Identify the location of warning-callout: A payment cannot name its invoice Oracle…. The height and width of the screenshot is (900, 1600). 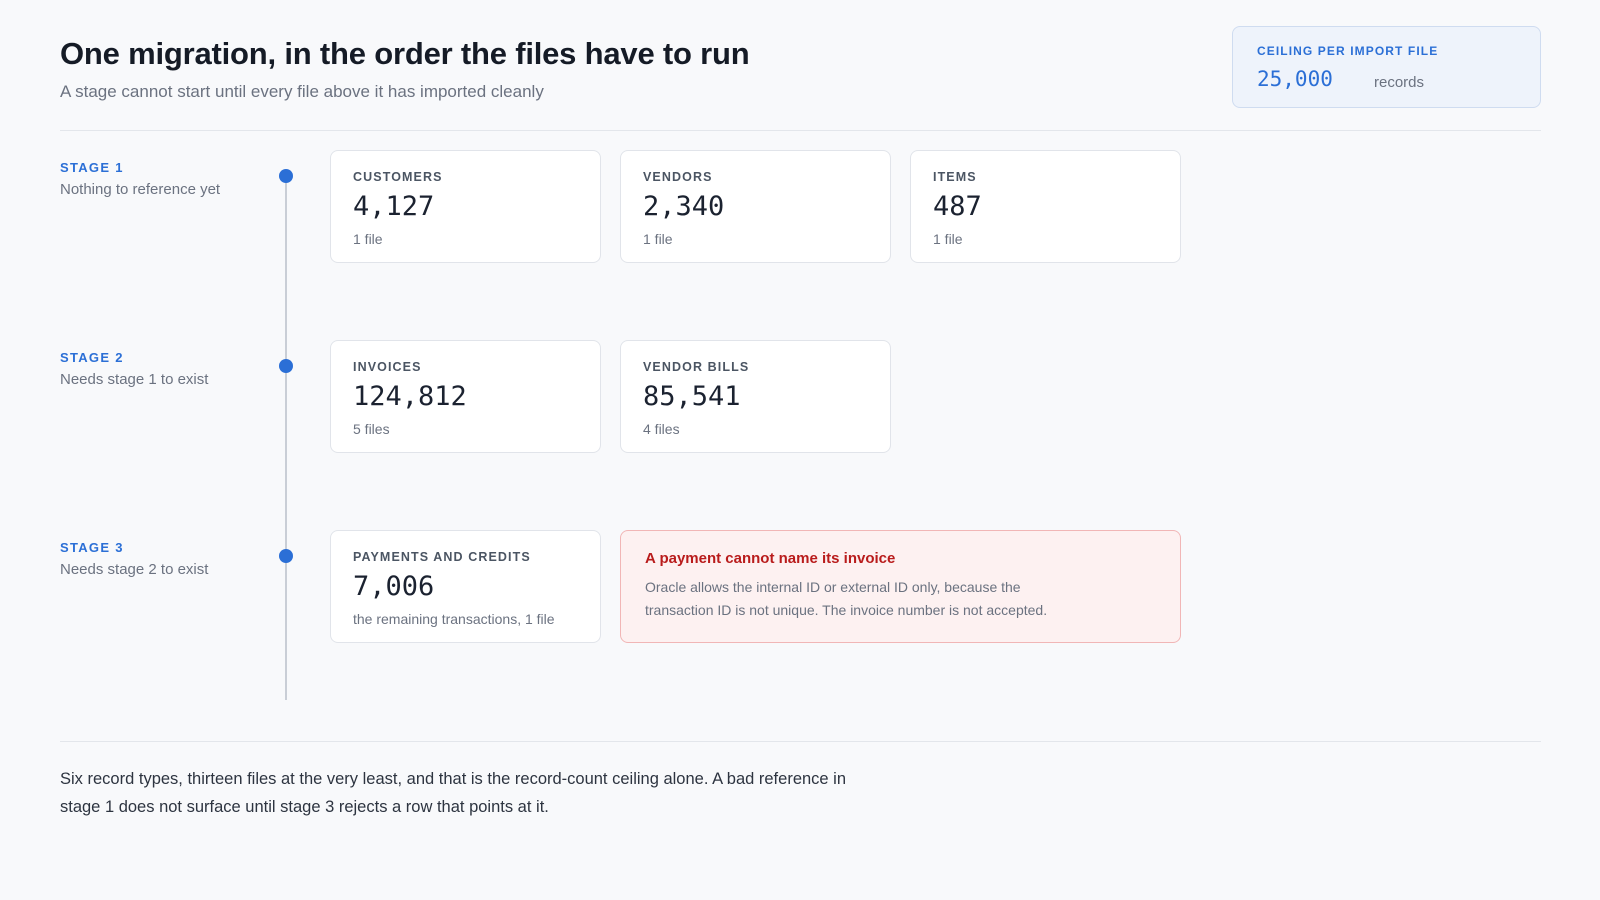
(900, 586).